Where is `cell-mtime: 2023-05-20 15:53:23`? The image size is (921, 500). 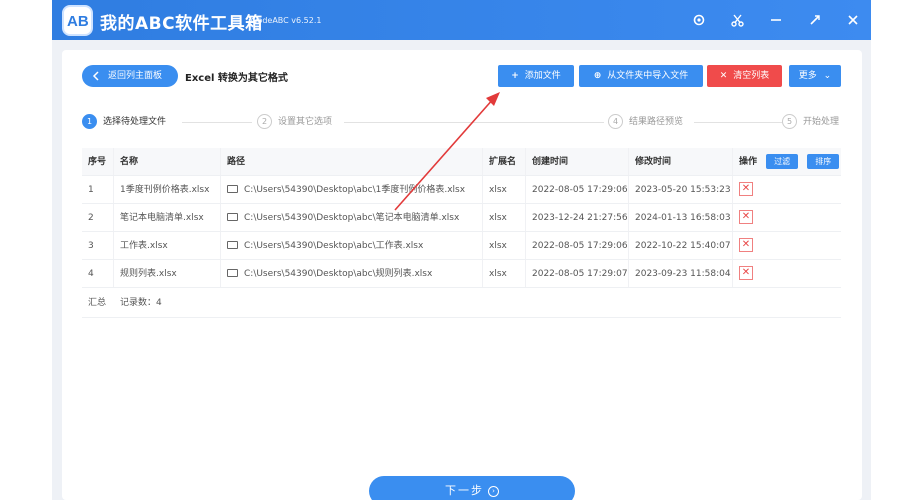
cell-mtime: 2023-05-20 15:53:23 is located at coordinates (681, 189).